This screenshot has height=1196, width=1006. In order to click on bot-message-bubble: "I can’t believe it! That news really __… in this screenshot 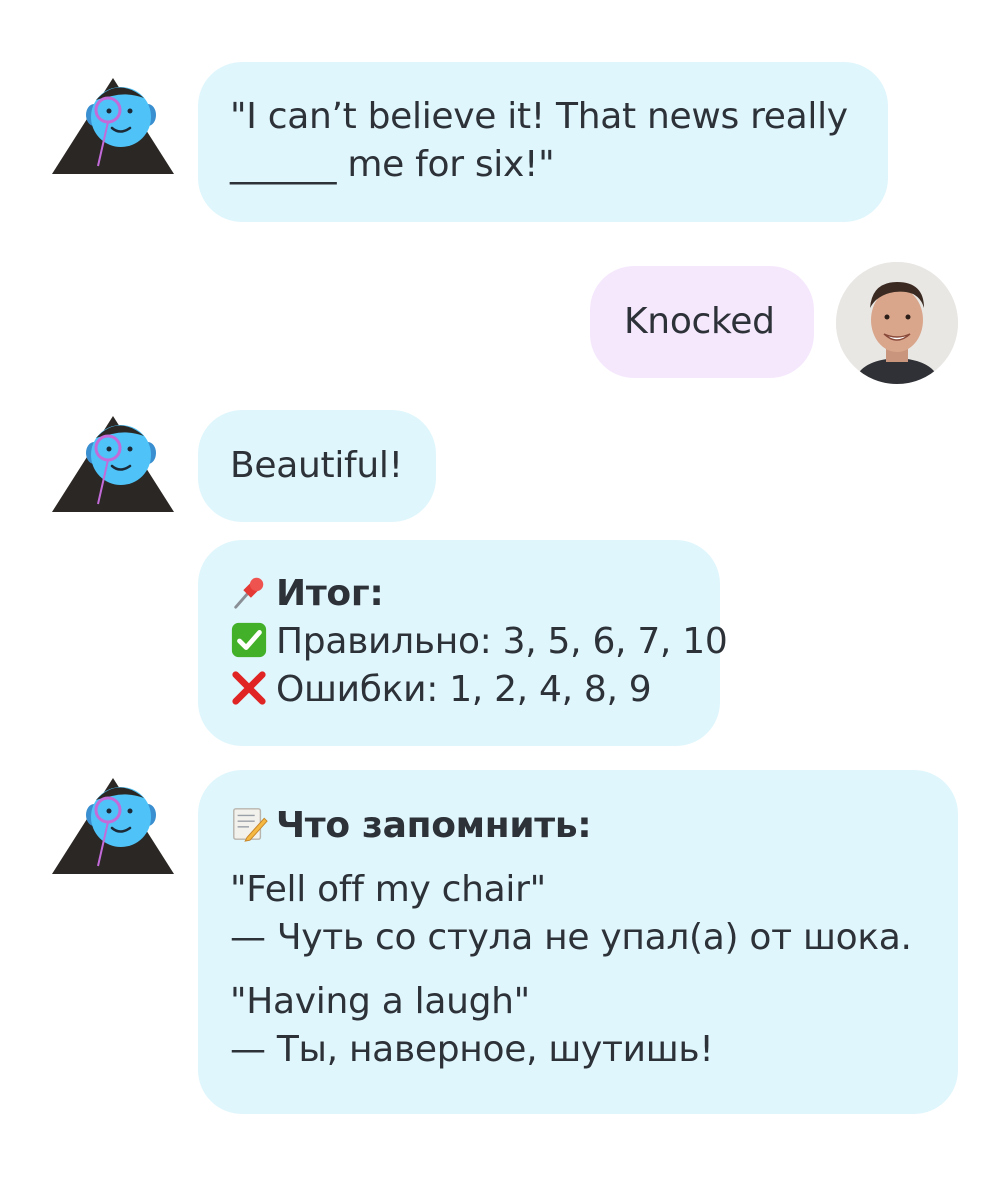, I will do `click(543, 142)`.